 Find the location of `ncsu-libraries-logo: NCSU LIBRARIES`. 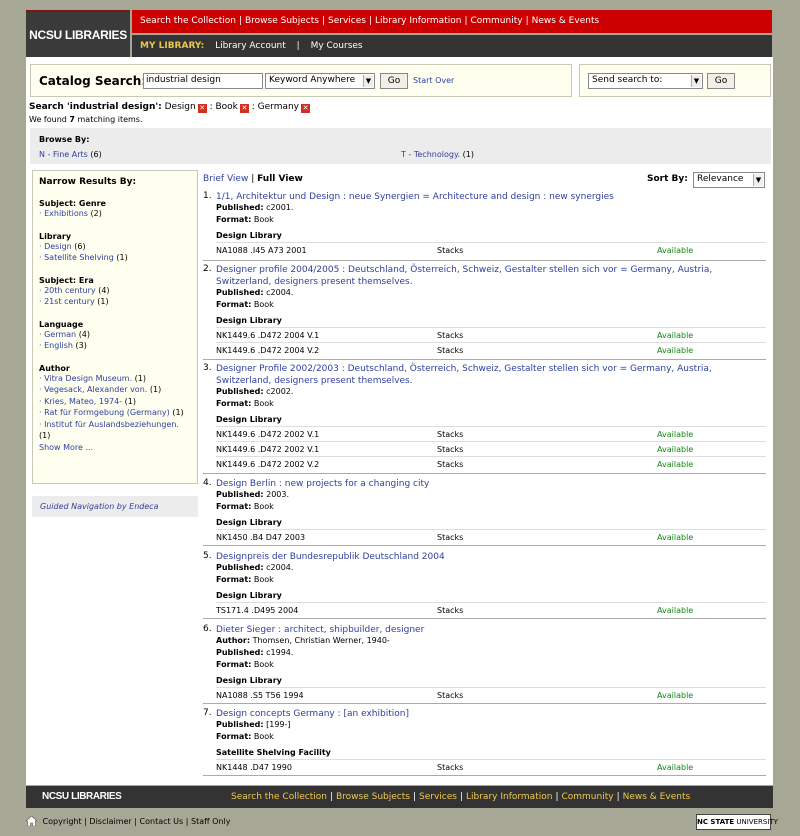

ncsu-libraries-logo: NCSU LIBRARIES is located at coordinates (78, 33).